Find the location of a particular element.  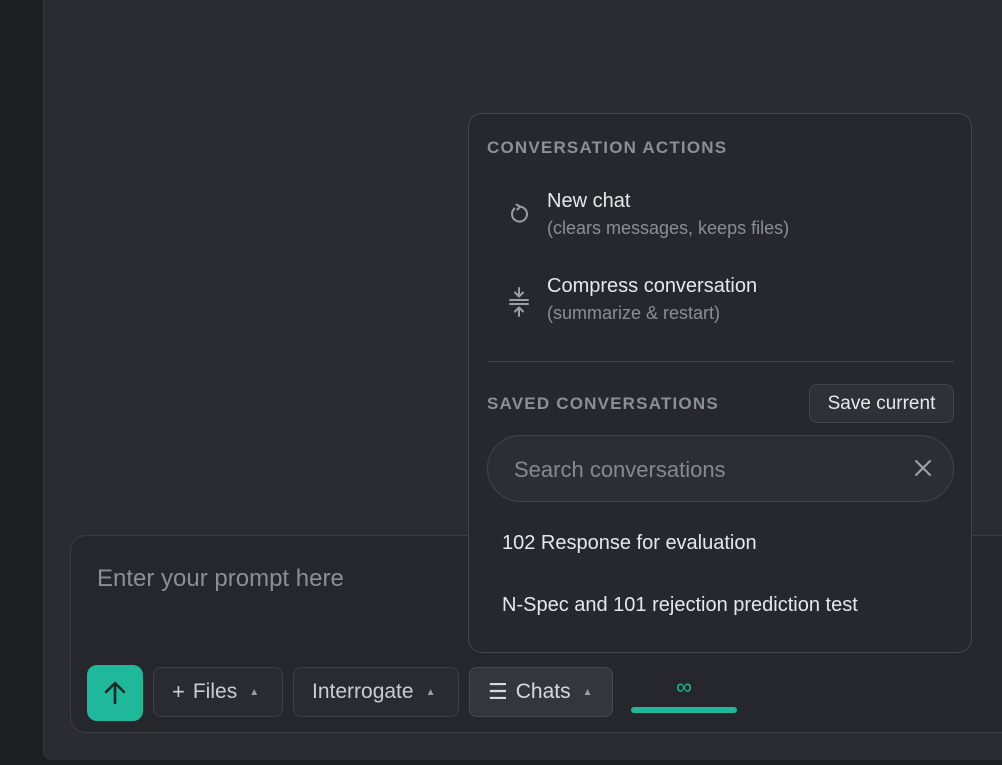

close-icon is located at coordinates (923, 468).